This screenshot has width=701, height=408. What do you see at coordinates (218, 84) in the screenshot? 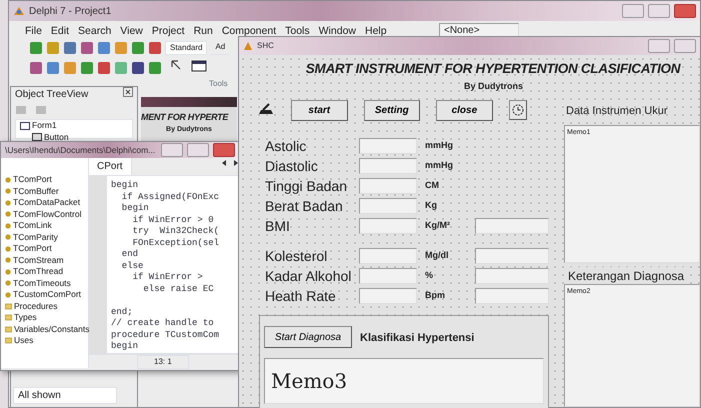
I see `palette-caption: Tools` at bounding box center [218, 84].